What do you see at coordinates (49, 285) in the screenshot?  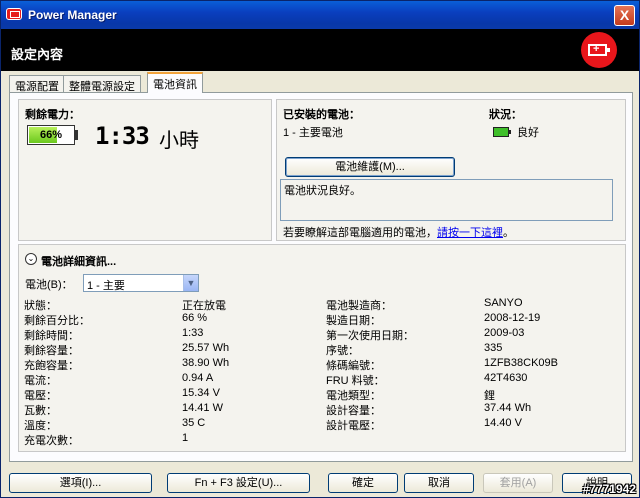 I see `battery-select-label: 電池(B)：` at bounding box center [49, 285].